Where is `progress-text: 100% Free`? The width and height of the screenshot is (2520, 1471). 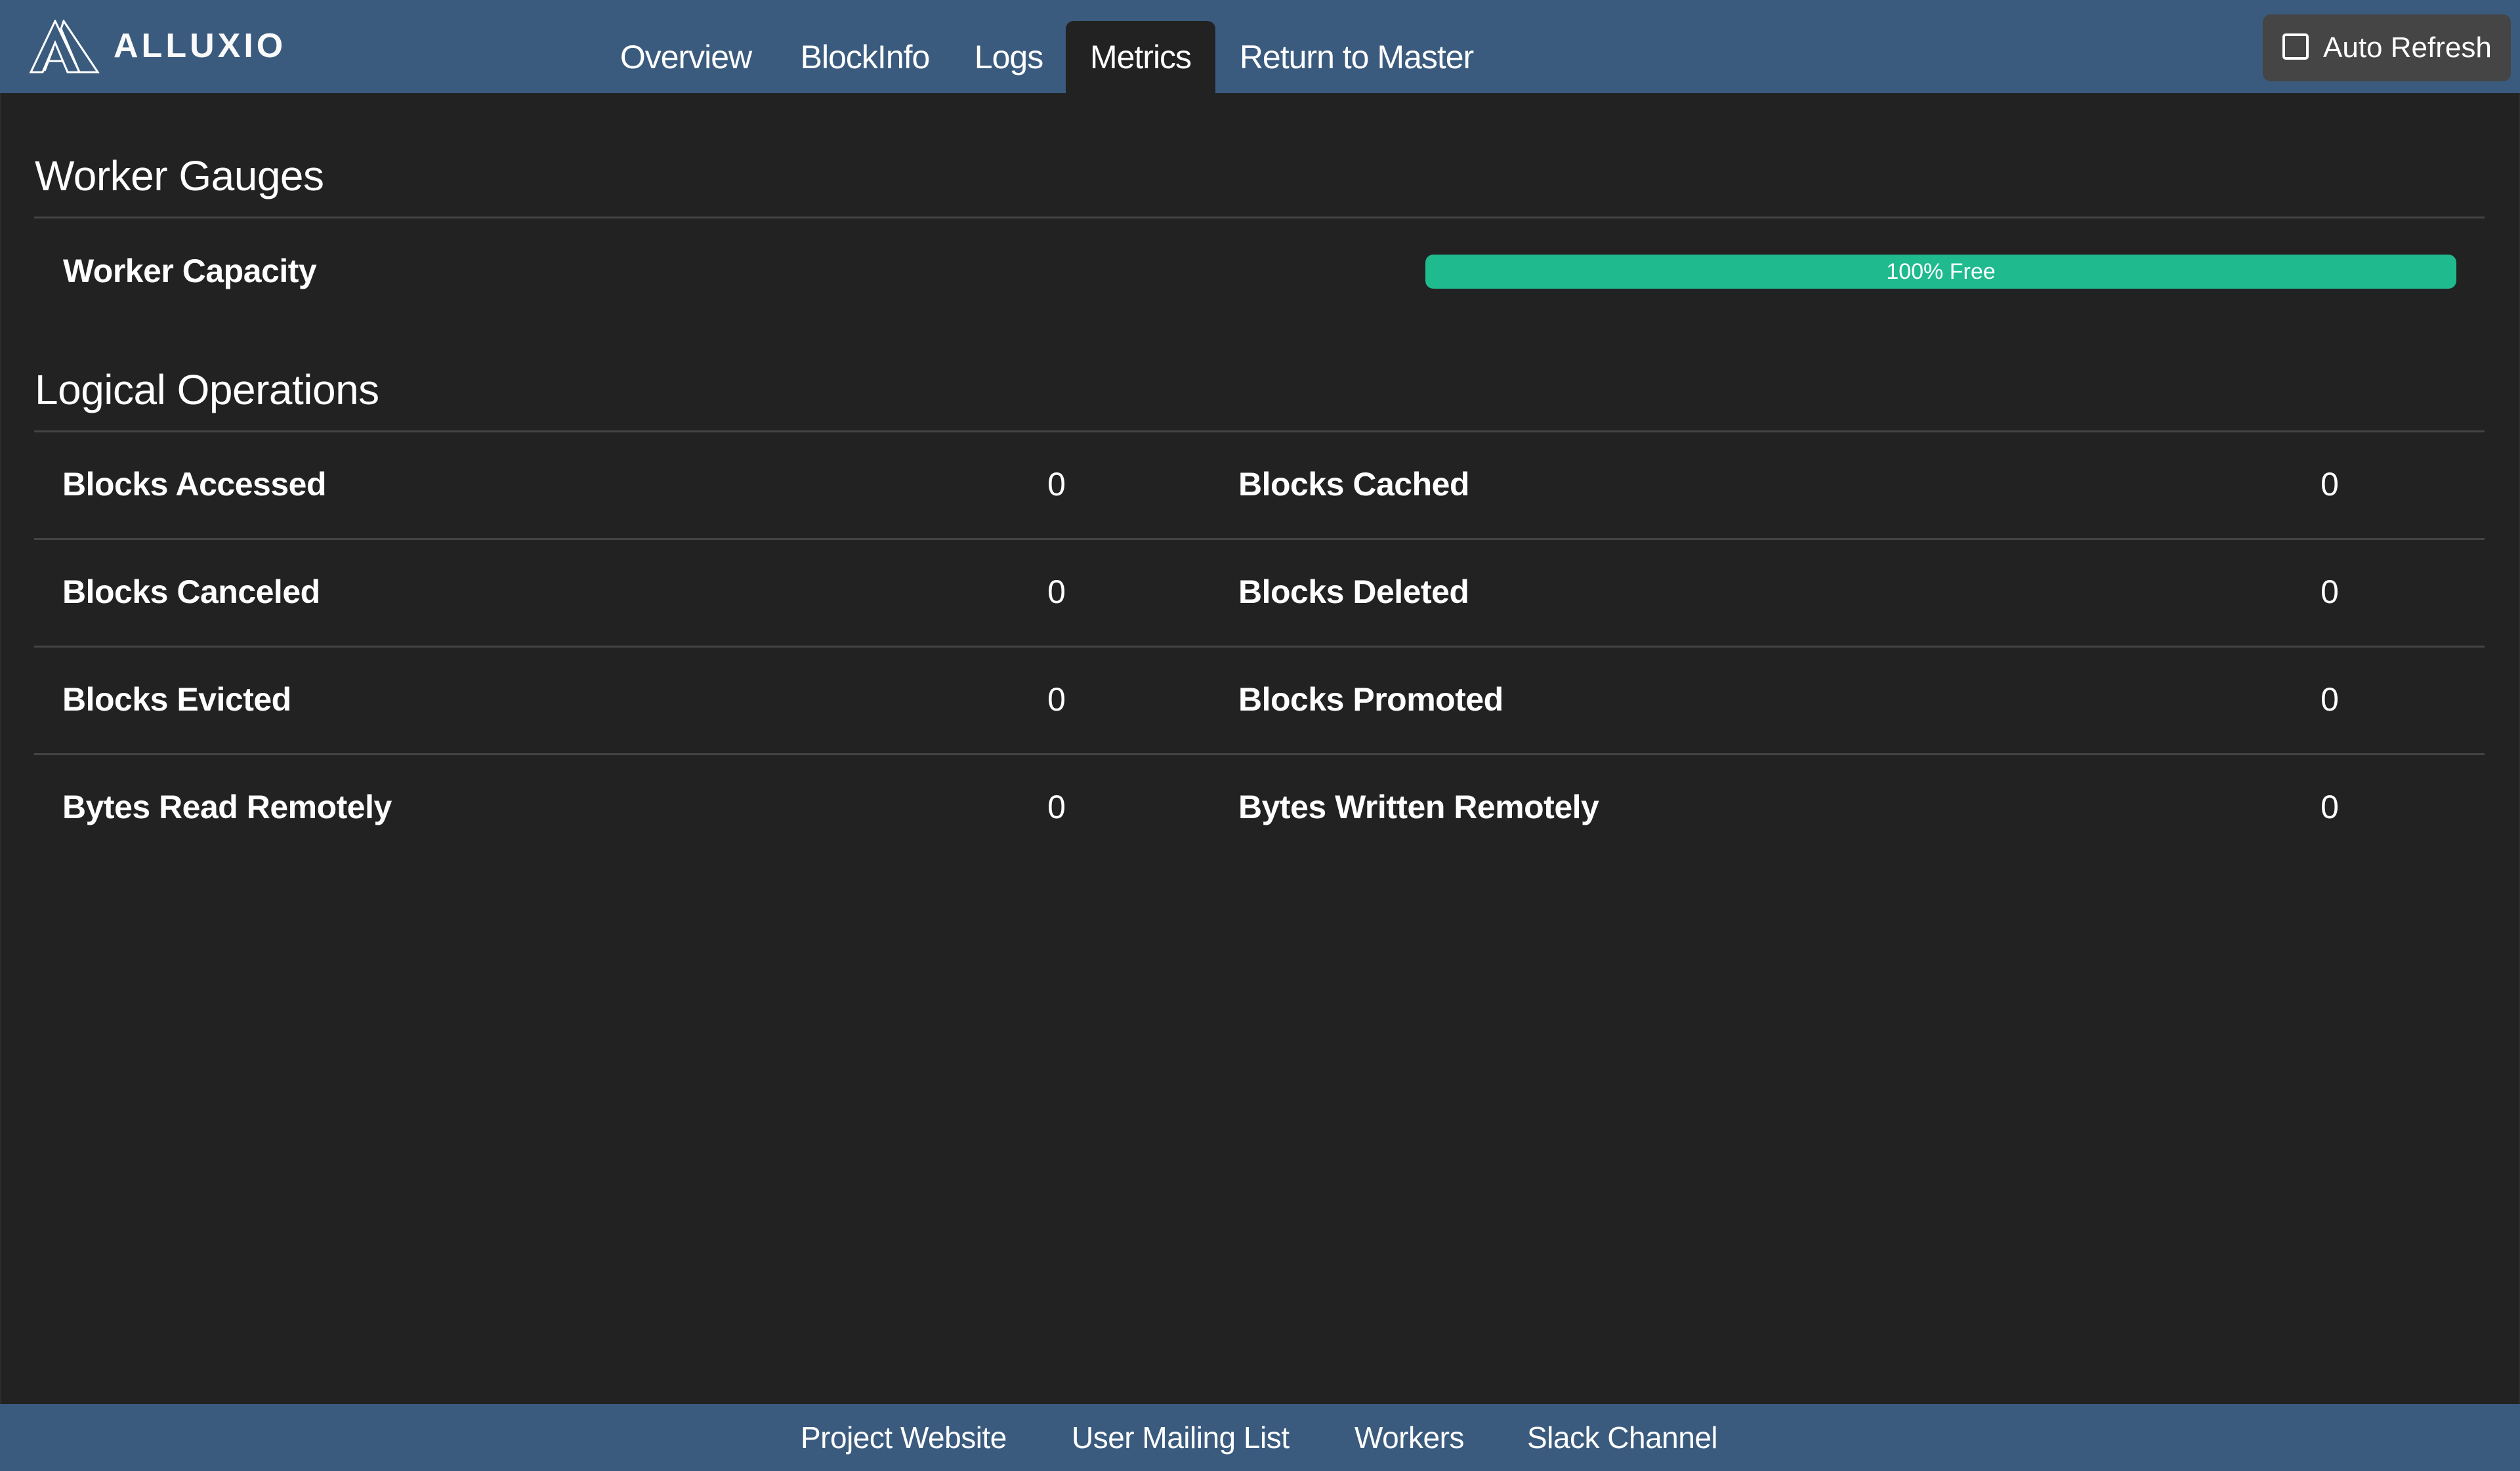
progress-text: 100% Free is located at coordinates (1941, 271).